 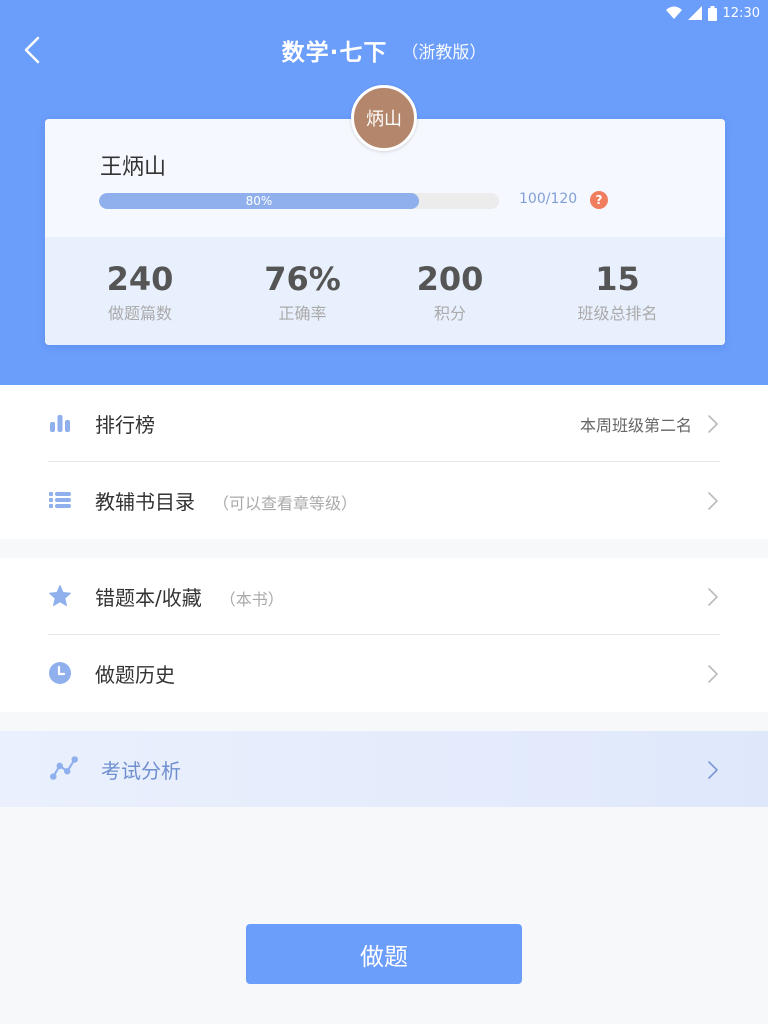 I want to click on catalog-row: 教辅书目录 （可以查看章等级）, so click(x=384, y=500).